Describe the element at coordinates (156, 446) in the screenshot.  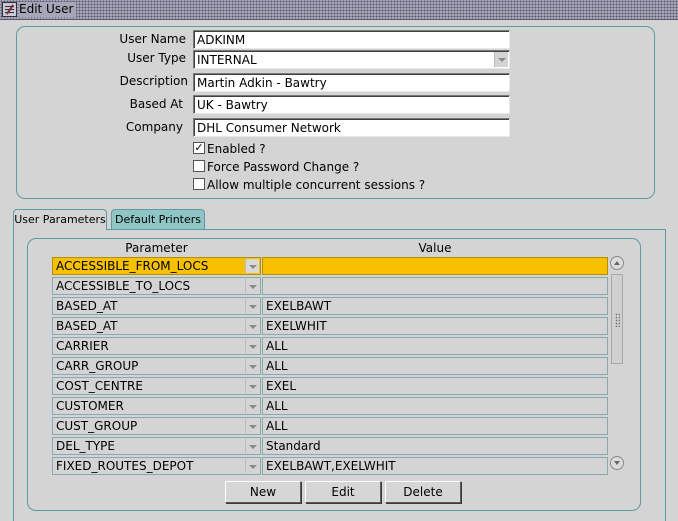
I see `parameter-cell: DEL_TYPE` at that location.